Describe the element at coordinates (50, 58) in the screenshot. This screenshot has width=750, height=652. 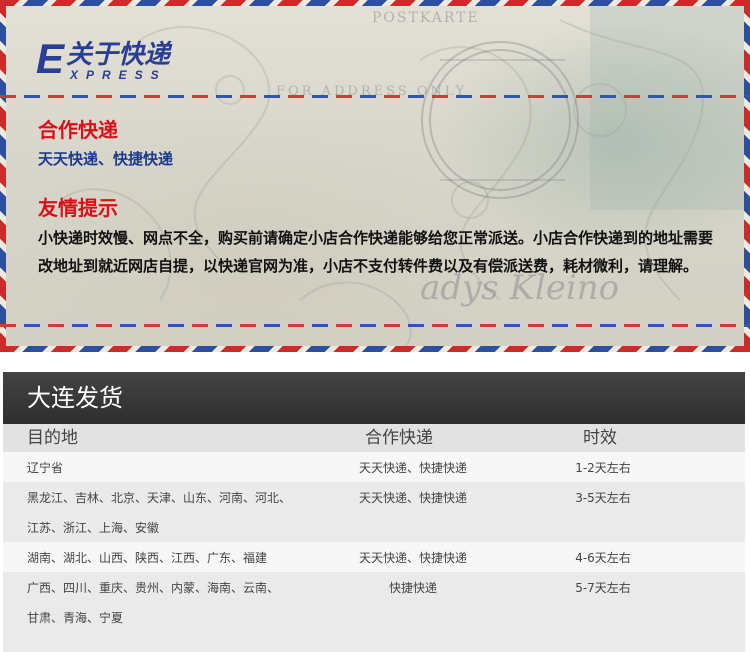
I see `logo-letter: E` at that location.